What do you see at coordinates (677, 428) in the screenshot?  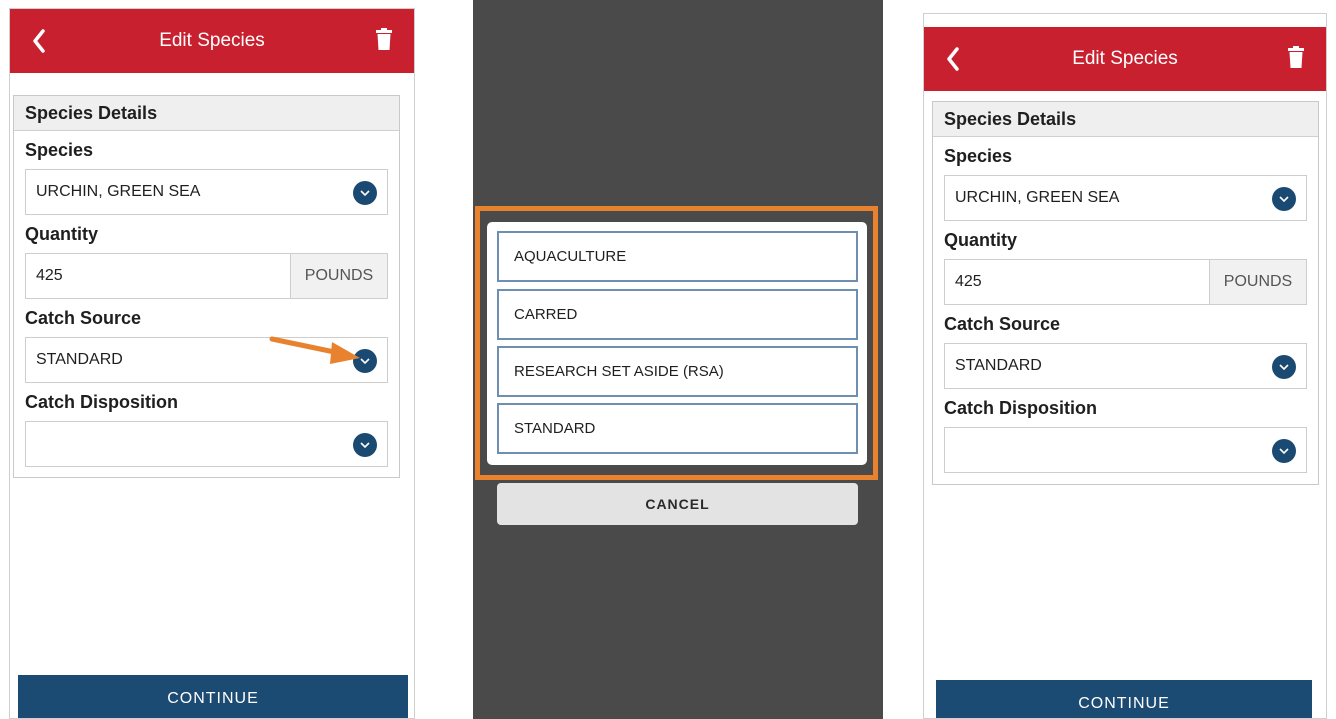 I see `picker-option-standard: STANDARD` at bounding box center [677, 428].